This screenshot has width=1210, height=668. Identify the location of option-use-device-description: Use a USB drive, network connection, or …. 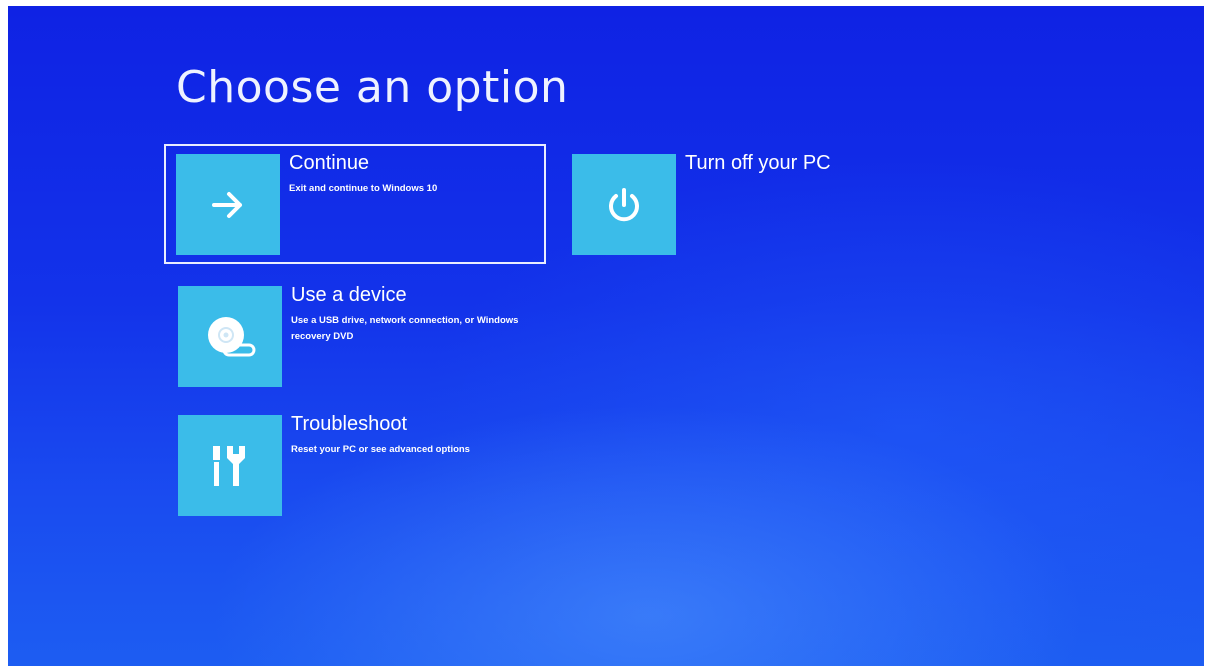
(405, 328).